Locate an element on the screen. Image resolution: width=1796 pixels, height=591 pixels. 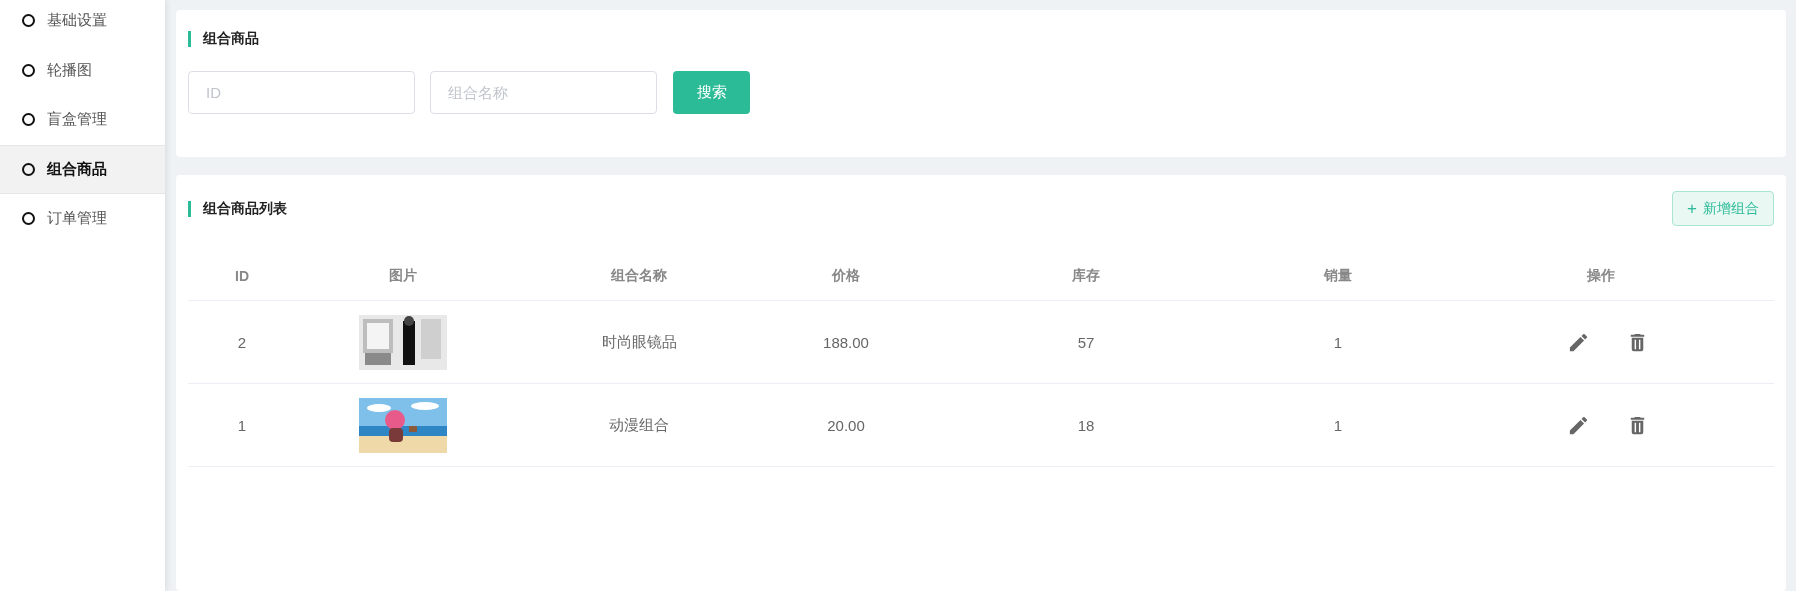
table-cell: 188.00 is located at coordinates (846, 342).